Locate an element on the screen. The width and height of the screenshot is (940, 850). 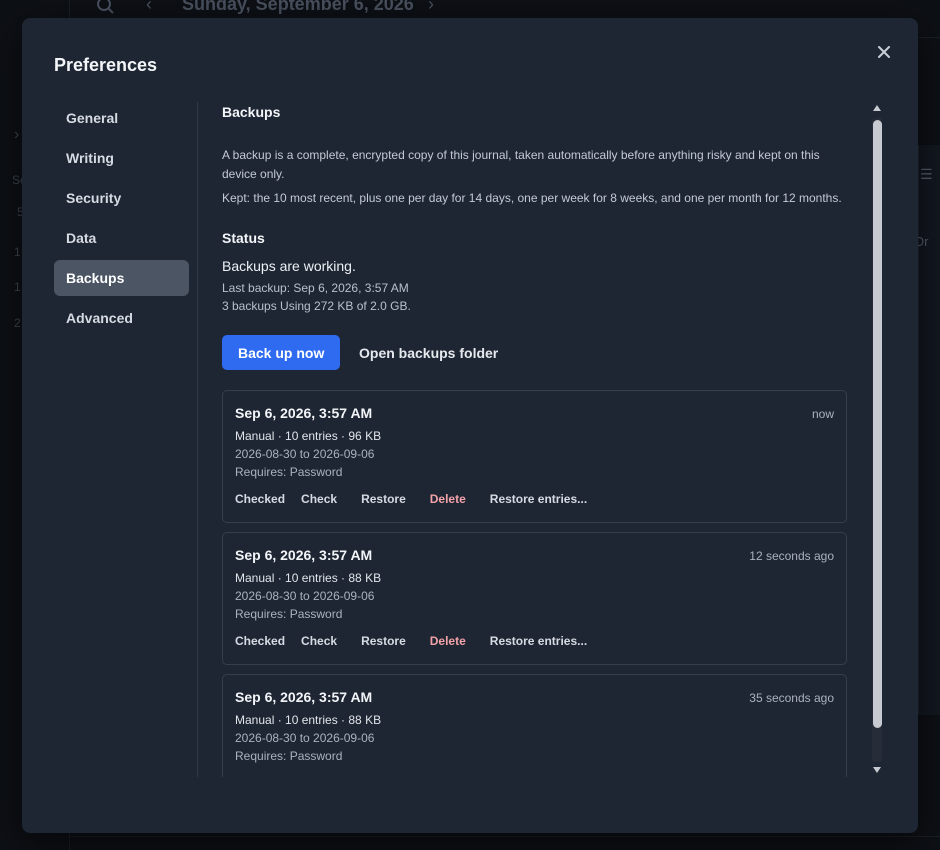
scroll-down-icon is located at coordinates (877, 770).